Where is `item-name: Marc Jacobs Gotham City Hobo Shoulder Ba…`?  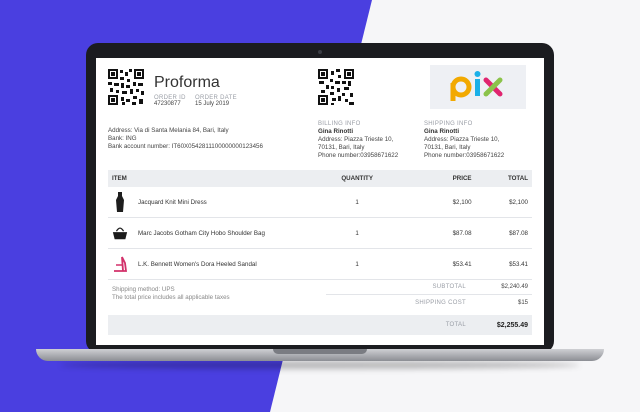
item-name: Marc Jacobs Gotham City Hobo Shoulder Ba… is located at coordinates (201, 233).